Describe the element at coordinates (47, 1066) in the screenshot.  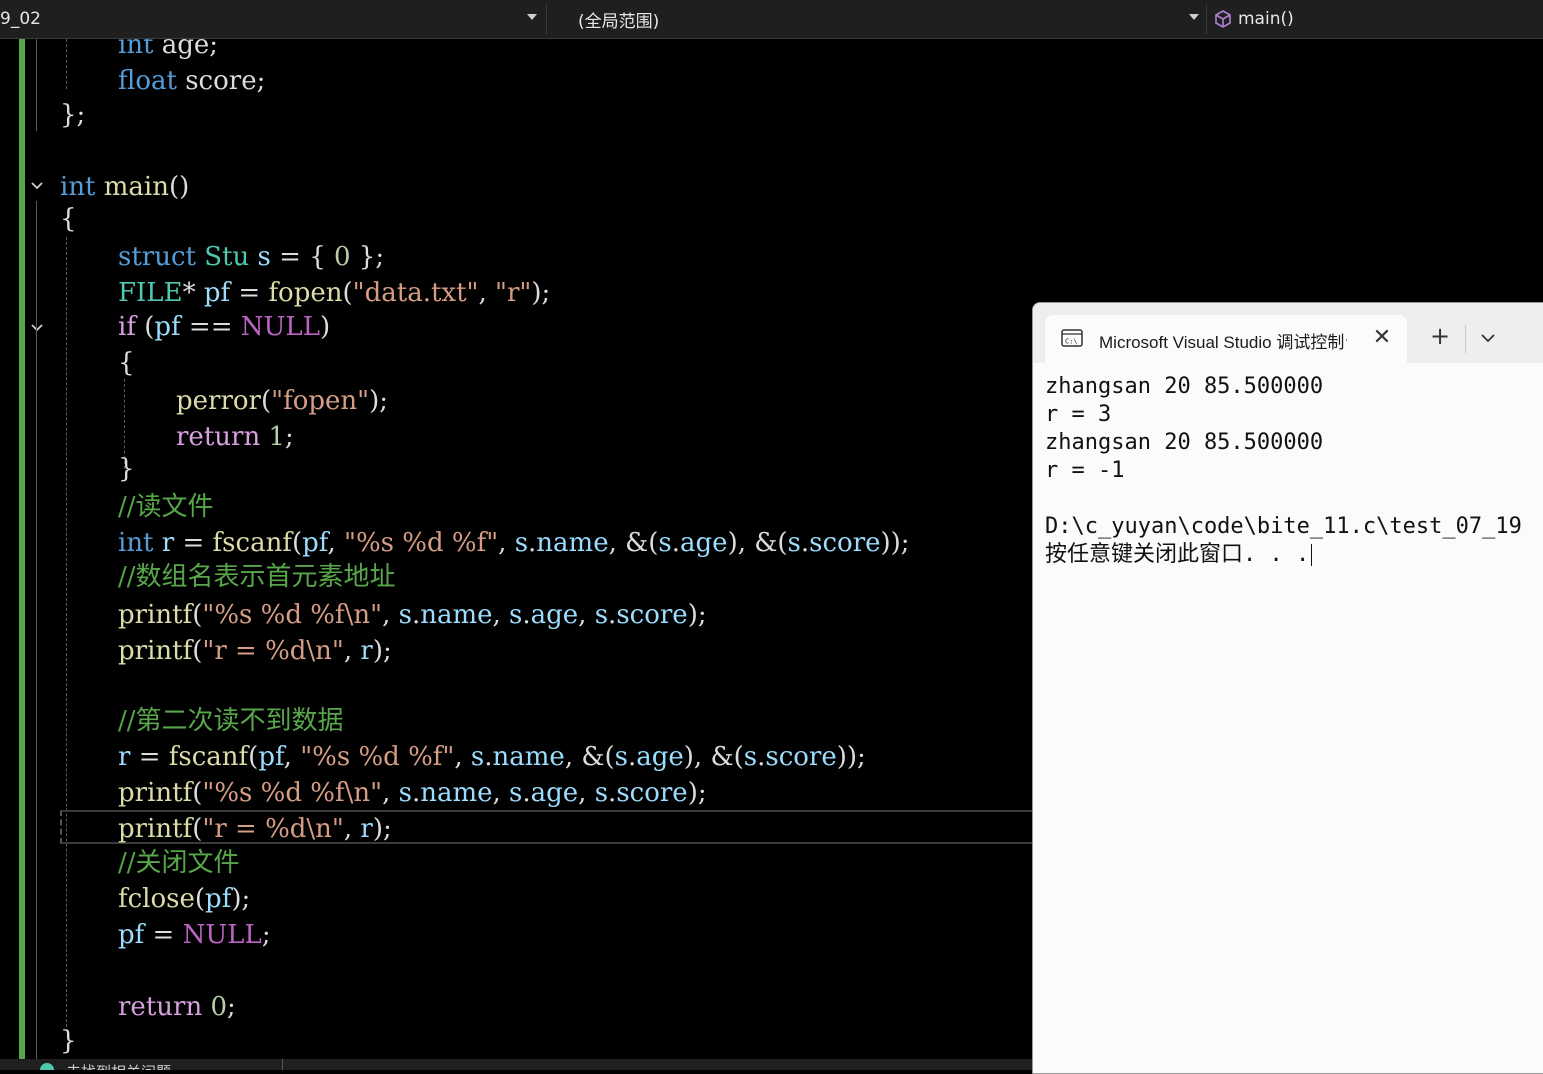
I see `status-check-icon` at that location.